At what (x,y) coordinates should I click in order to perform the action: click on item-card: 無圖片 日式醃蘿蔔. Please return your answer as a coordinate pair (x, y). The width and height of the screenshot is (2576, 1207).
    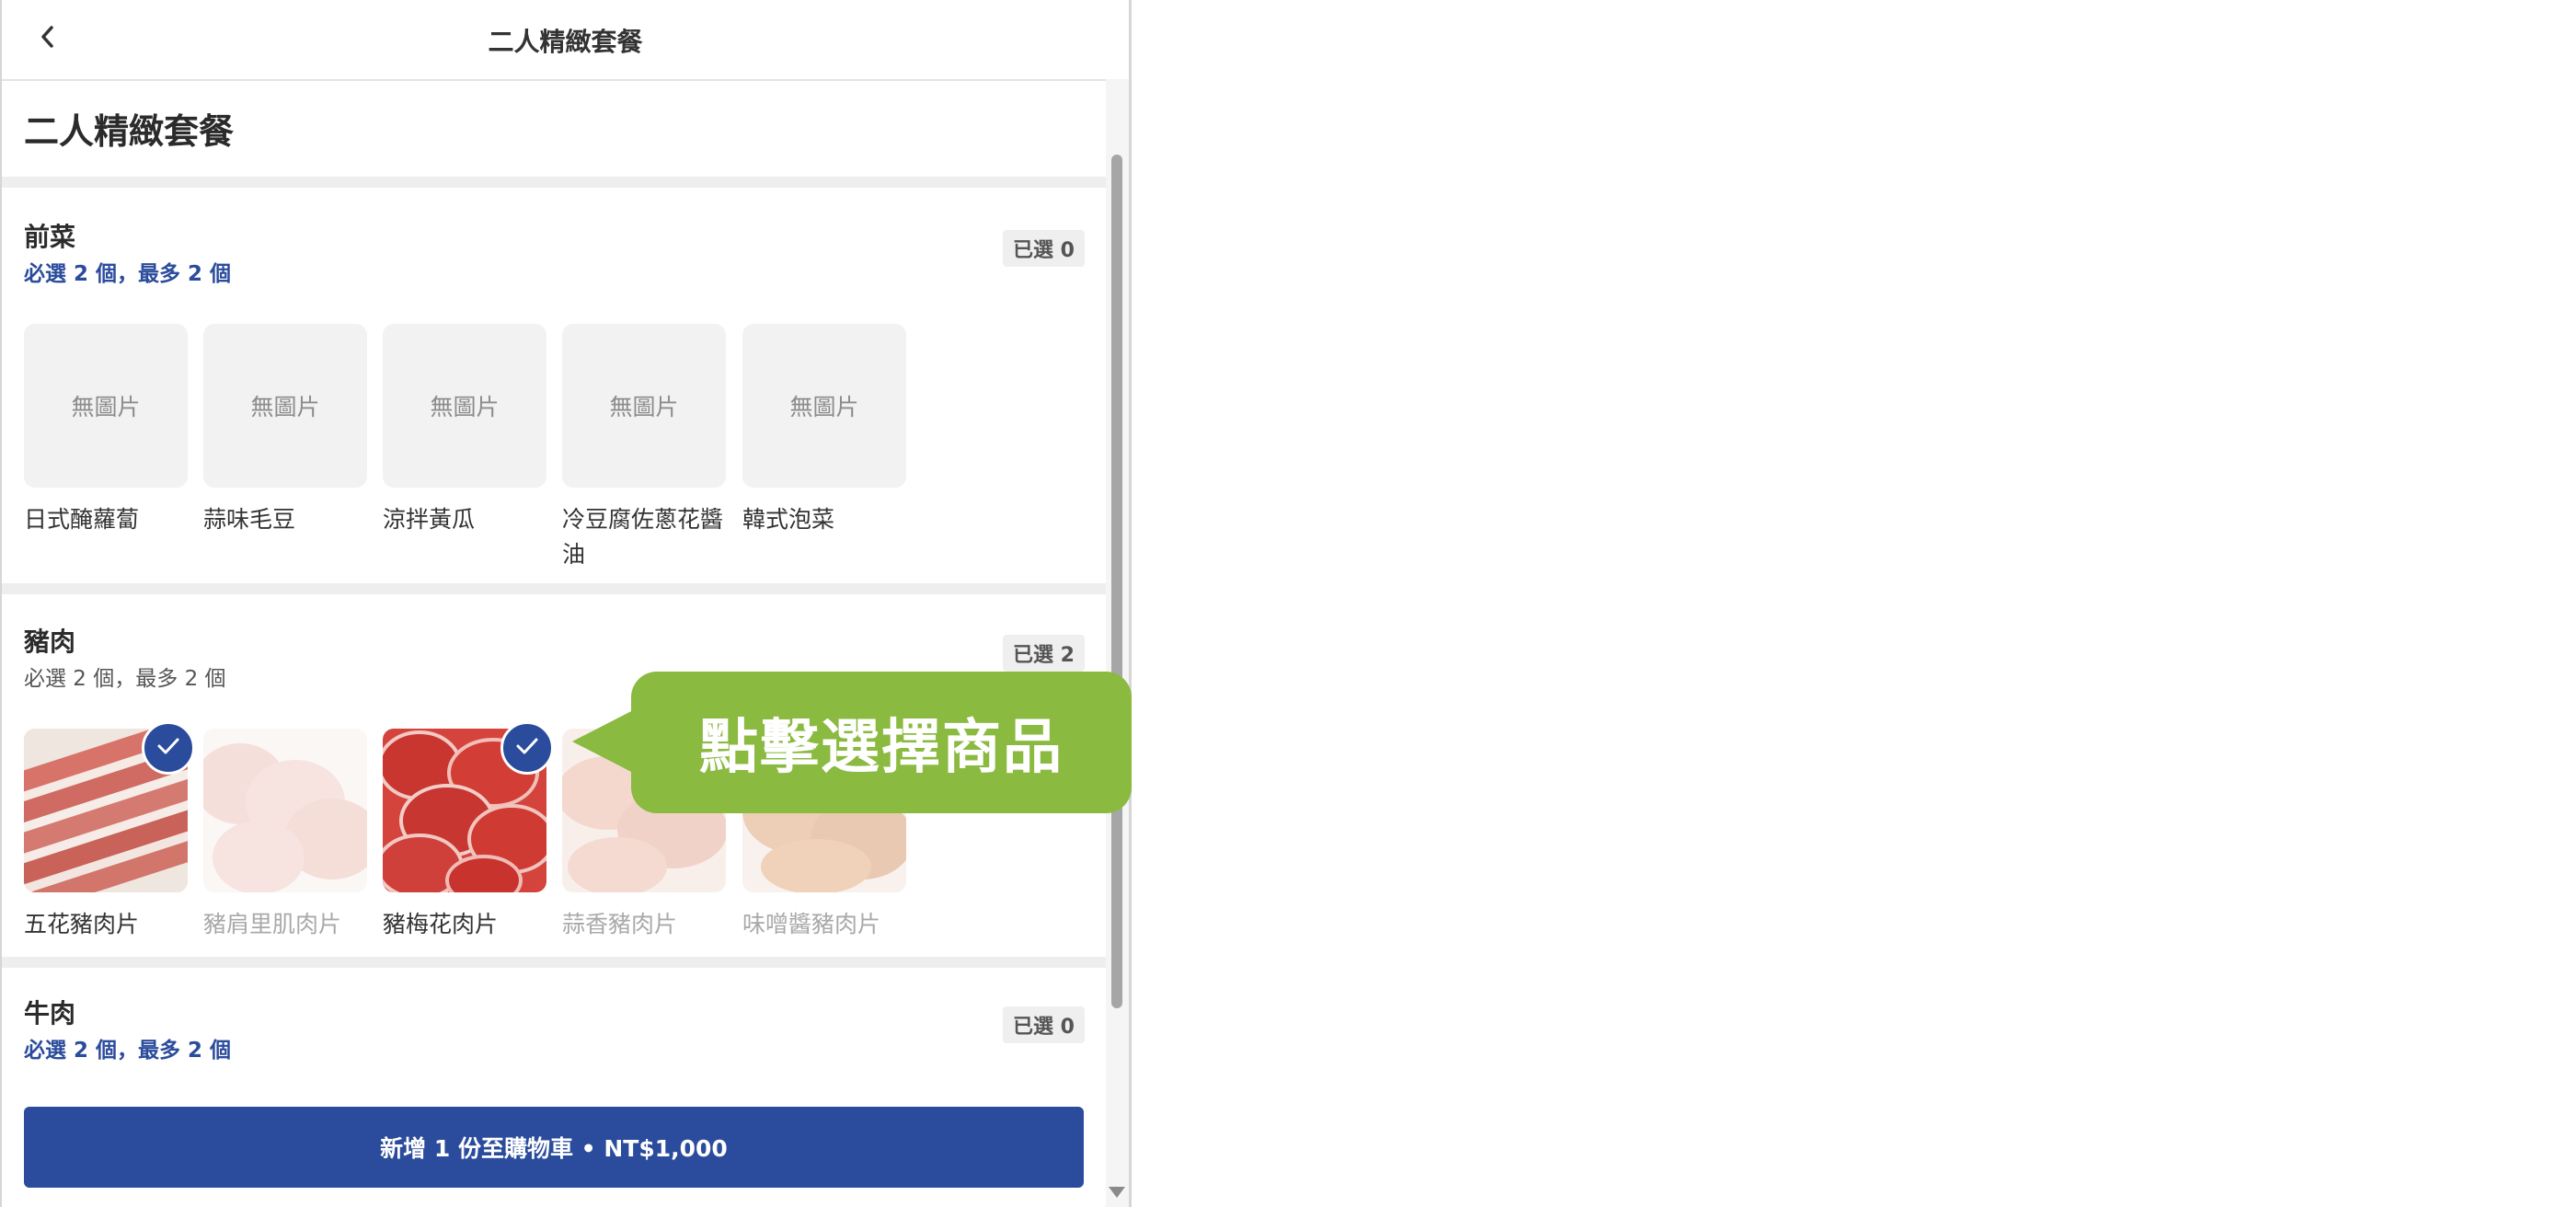
    Looking at the image, I should click on (106, 430).